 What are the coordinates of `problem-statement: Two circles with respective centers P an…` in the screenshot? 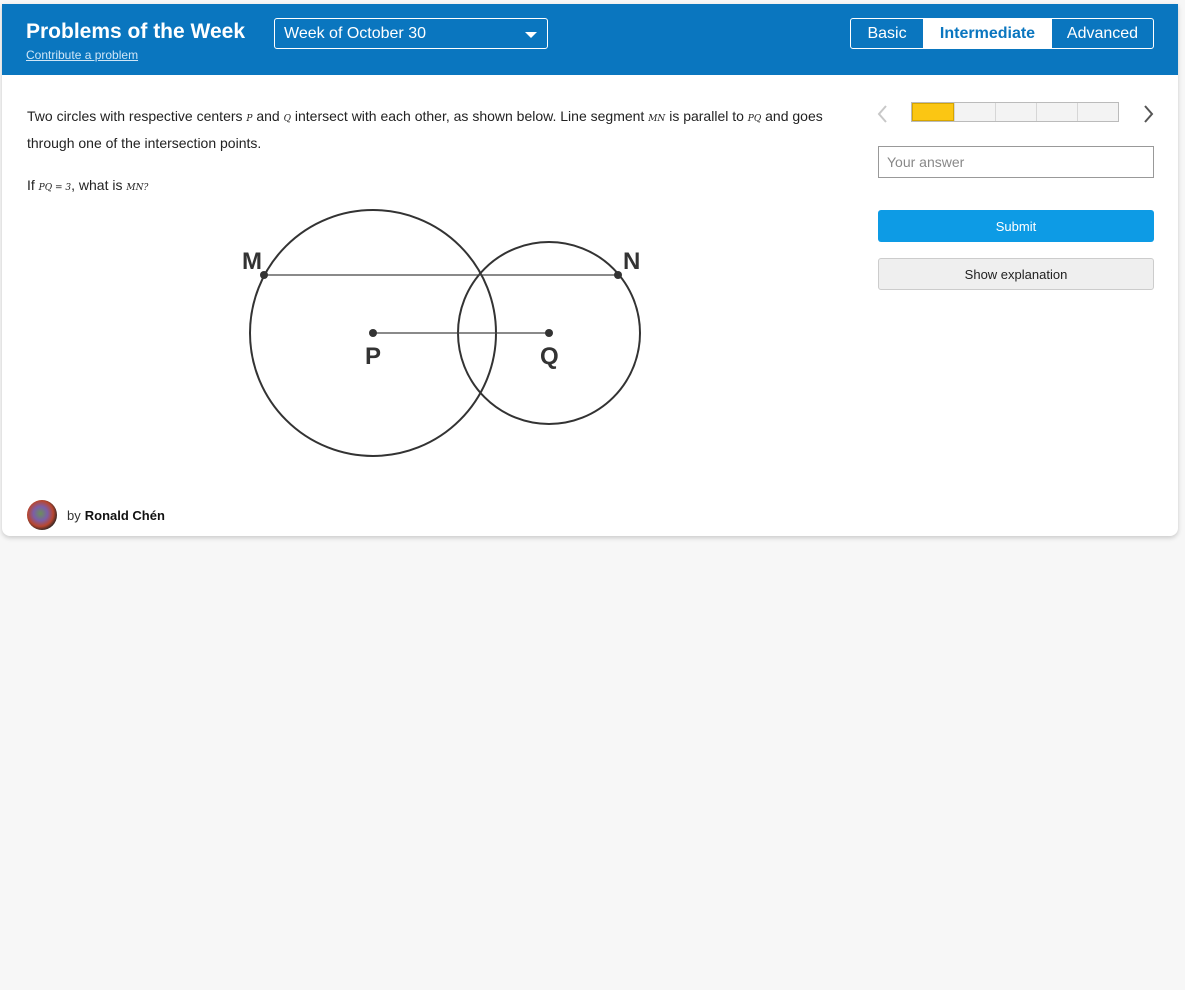 It's located at (432, 152).